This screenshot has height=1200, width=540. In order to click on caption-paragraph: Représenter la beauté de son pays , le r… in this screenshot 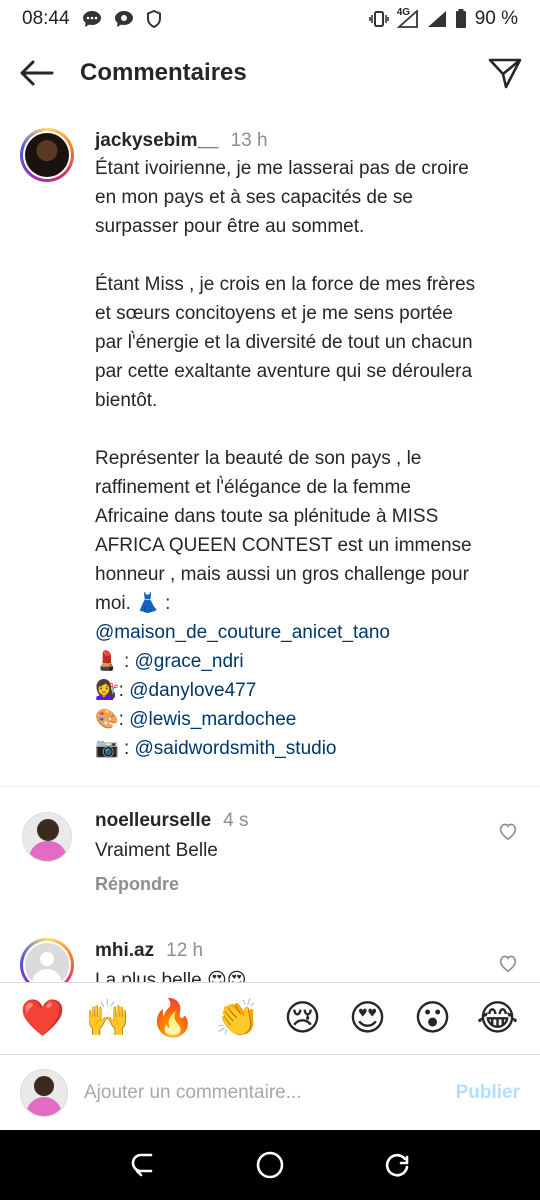, I will do `click(290, 545)`.